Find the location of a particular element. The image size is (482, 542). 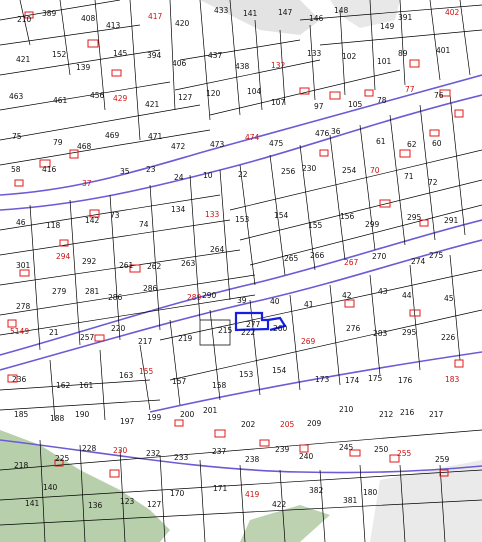

parcel-label: 290 is located at coordinates (209, 295).